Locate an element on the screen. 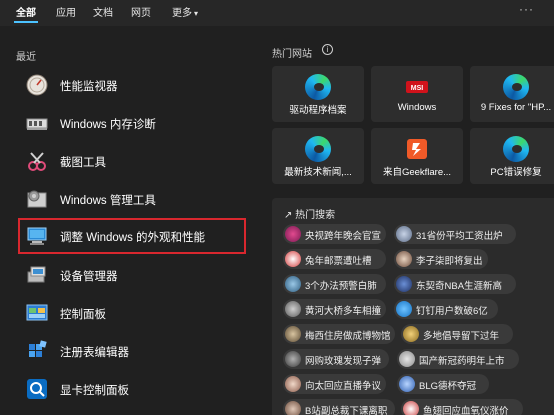 The image size is (554, 415). recent-title: 最近 is located at coordinates (26, 57).